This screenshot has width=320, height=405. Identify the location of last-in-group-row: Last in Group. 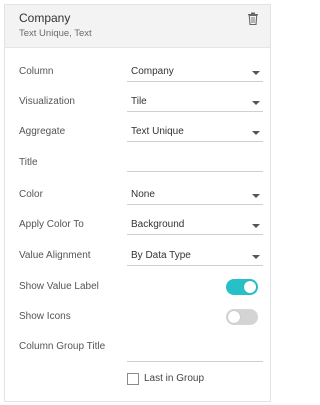
(137, 381).